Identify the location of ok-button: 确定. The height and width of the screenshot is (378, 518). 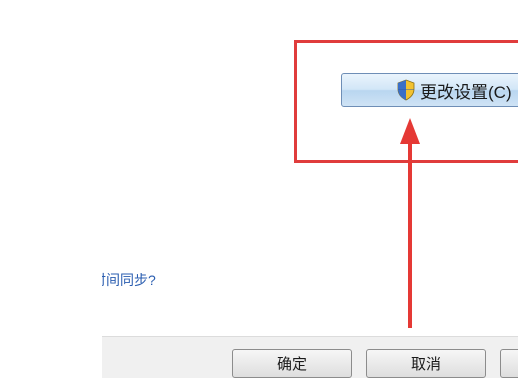
(292, 363).